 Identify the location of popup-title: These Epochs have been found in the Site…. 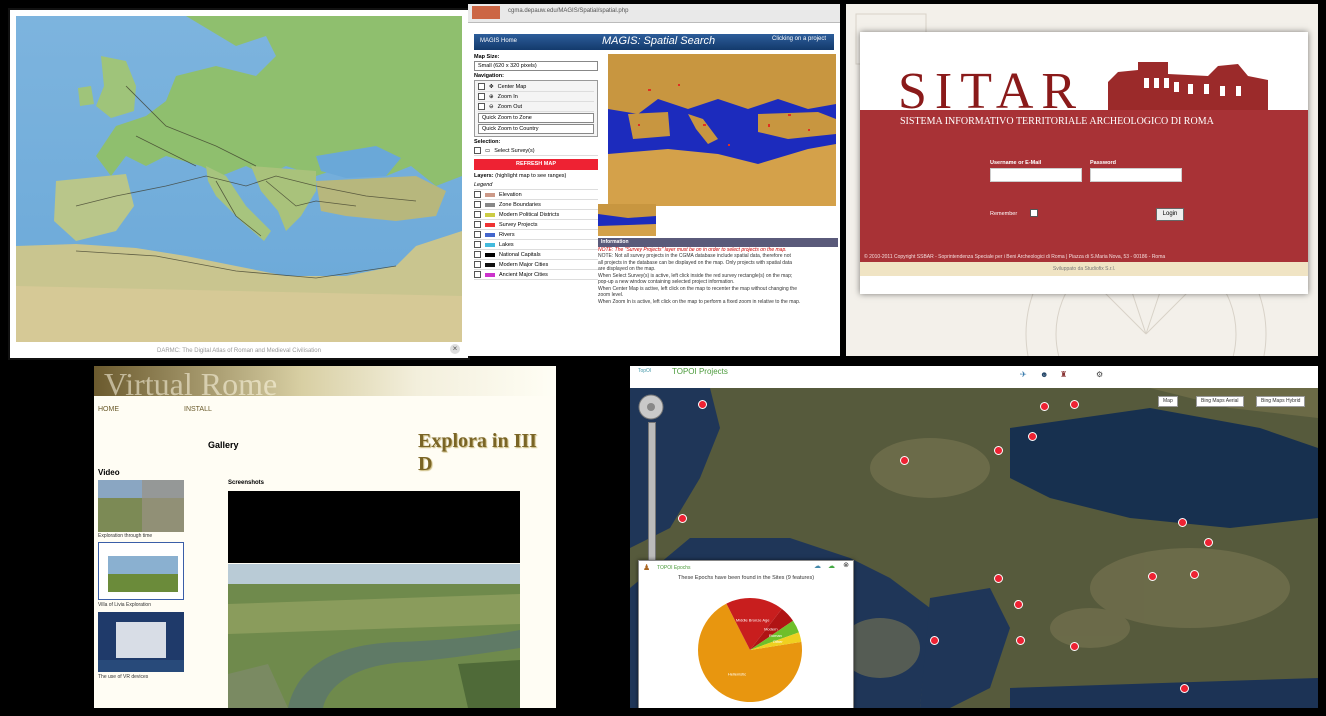
(746, 578).